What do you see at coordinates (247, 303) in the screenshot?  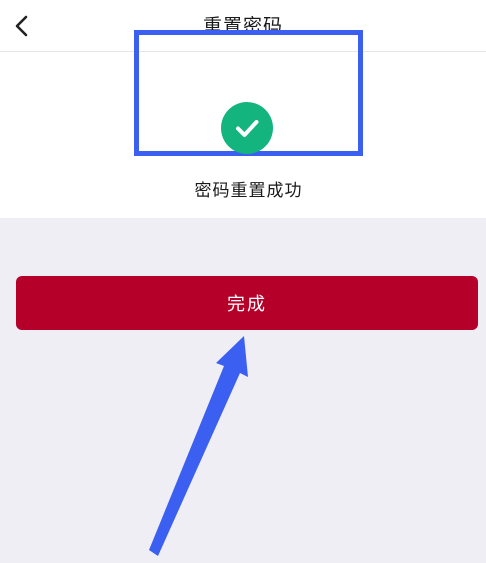 I see `done-button: 完成` at bounding box center [247, 303].